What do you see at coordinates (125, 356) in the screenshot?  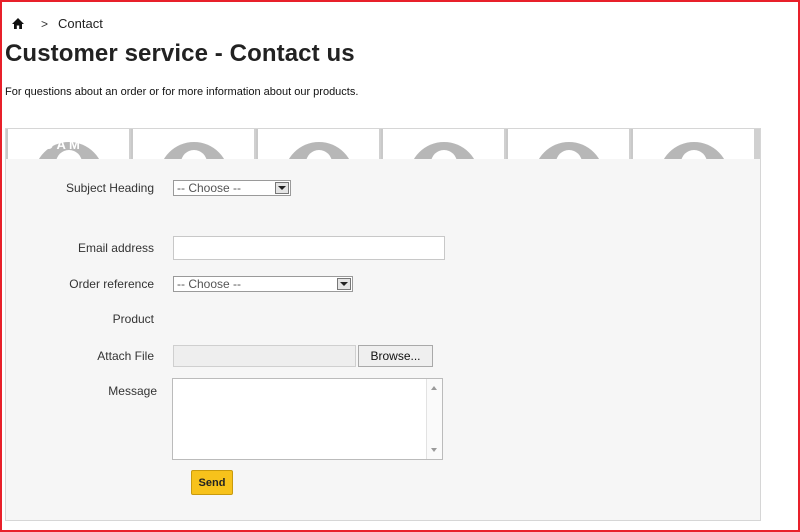 I see `attach-label: Attach File` at bounding box center [125, 356].